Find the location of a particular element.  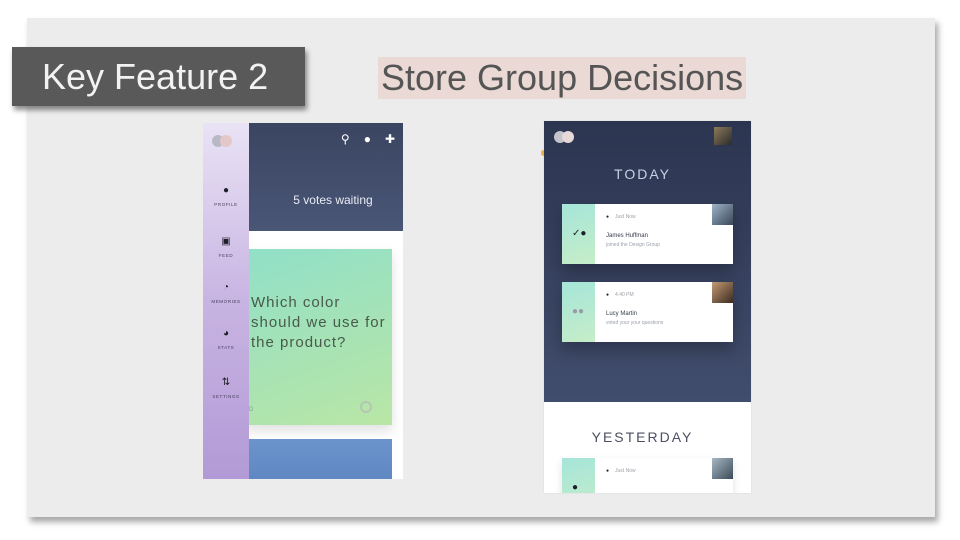

search-icon: ⚲ is located at coordinates (345, 139).